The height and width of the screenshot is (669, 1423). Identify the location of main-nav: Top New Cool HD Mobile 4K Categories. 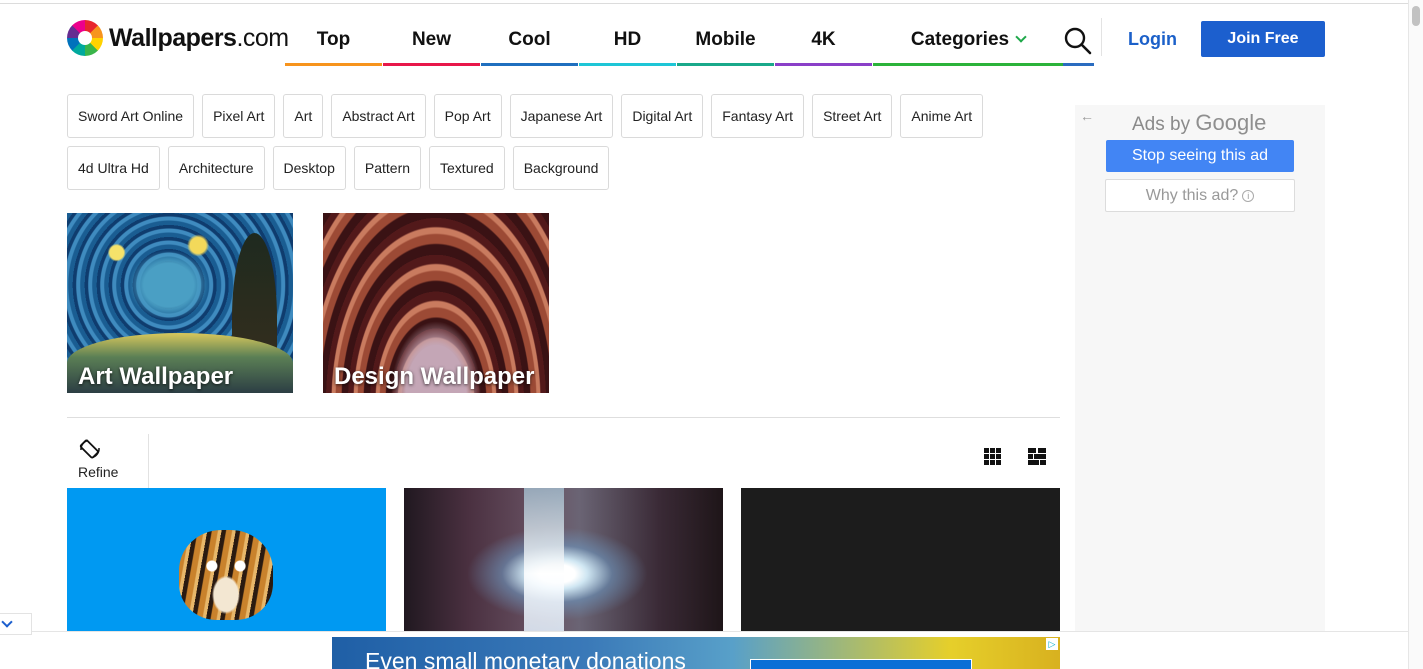
(674, 44).